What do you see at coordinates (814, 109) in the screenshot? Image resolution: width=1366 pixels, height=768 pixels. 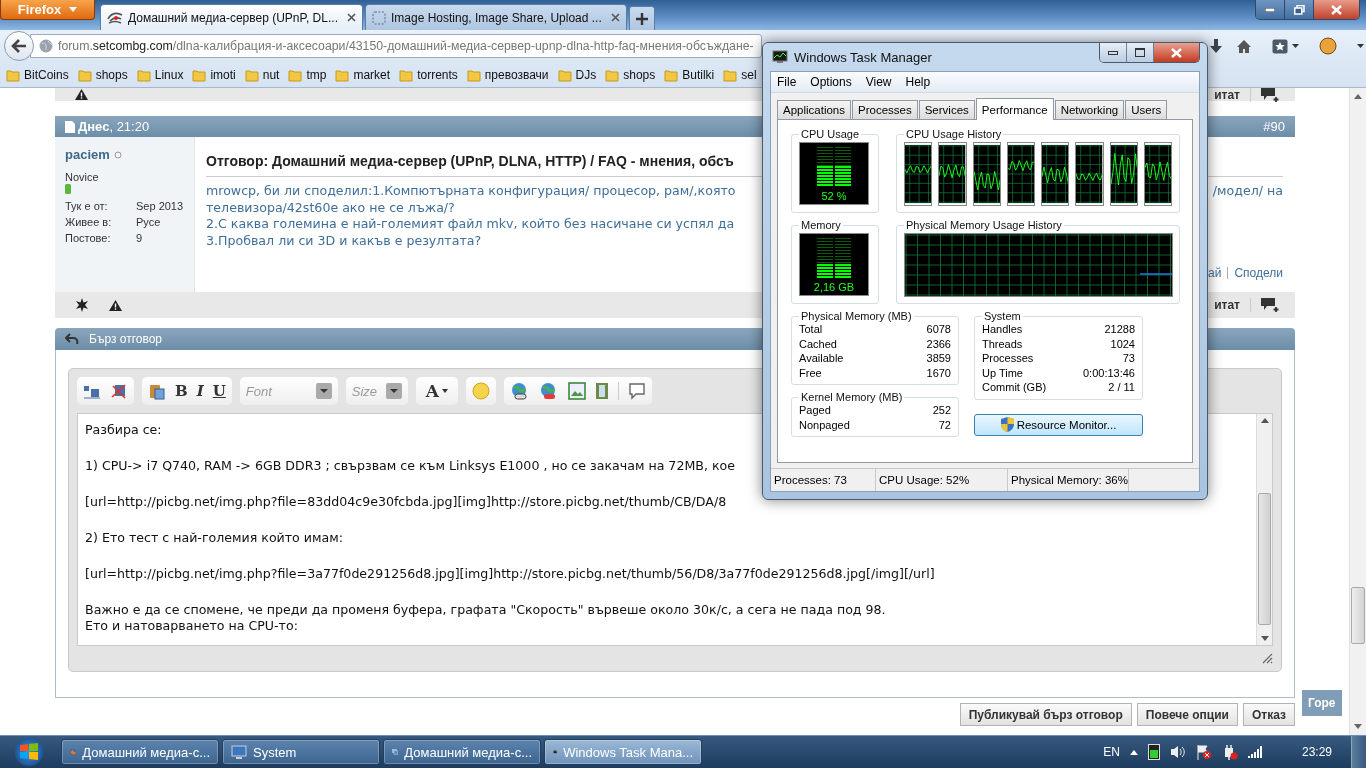 I see `tab: Applications` at bounding box center [814, 109].